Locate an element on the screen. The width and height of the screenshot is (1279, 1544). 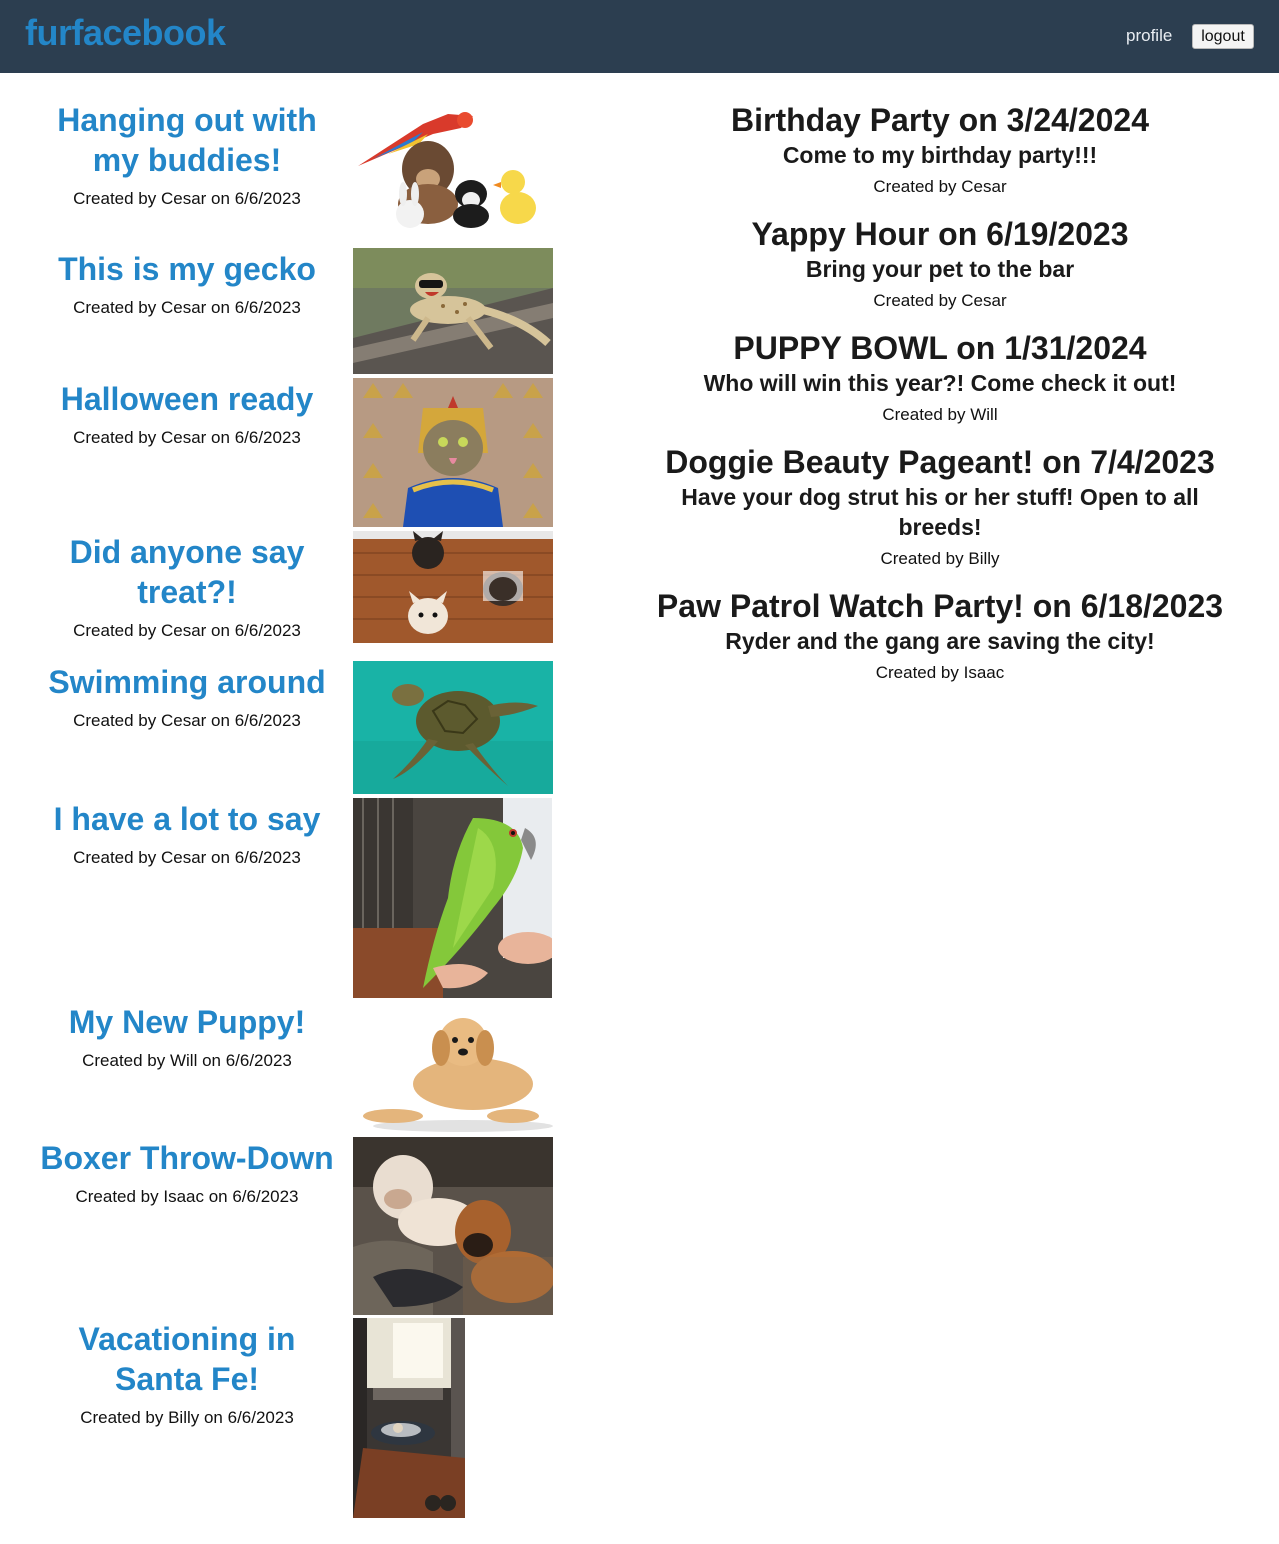
post-title: Halloween ready is located at coordinates (187, 399).